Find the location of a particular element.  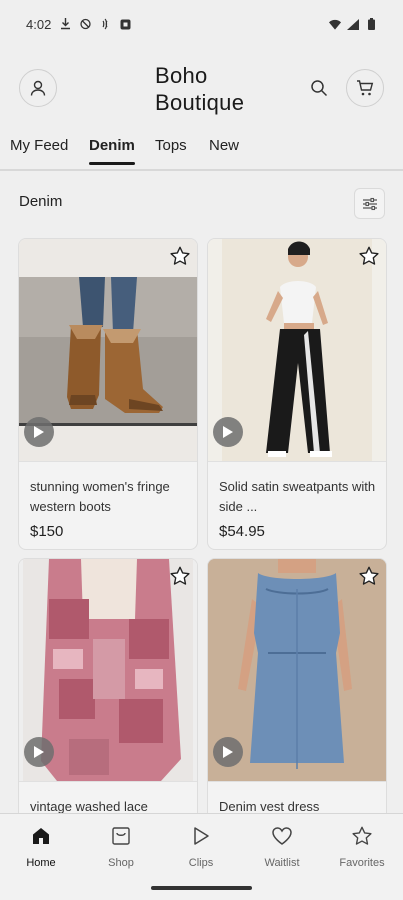

product-price: $150 is located at coordinates (47, 531).